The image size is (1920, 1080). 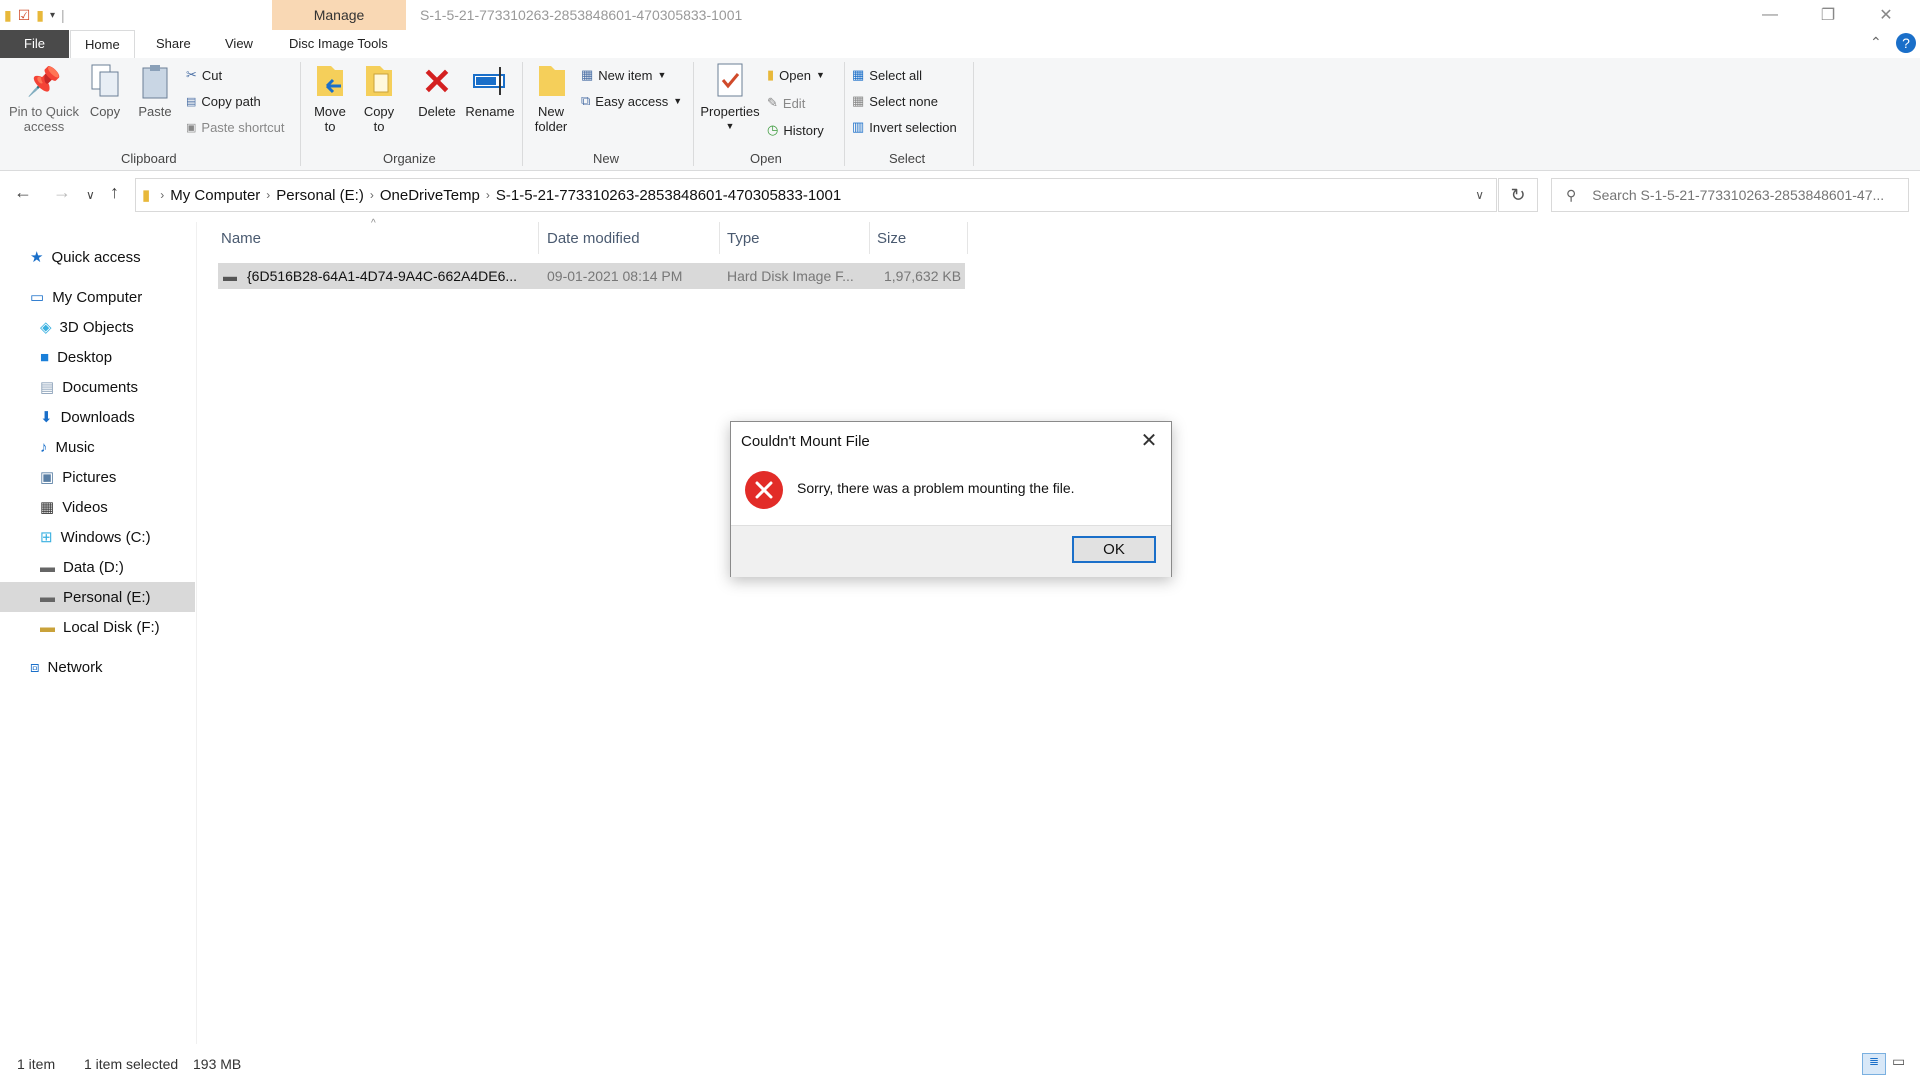 I want to click on copy-button: Copy, so click(x=105, y=90).